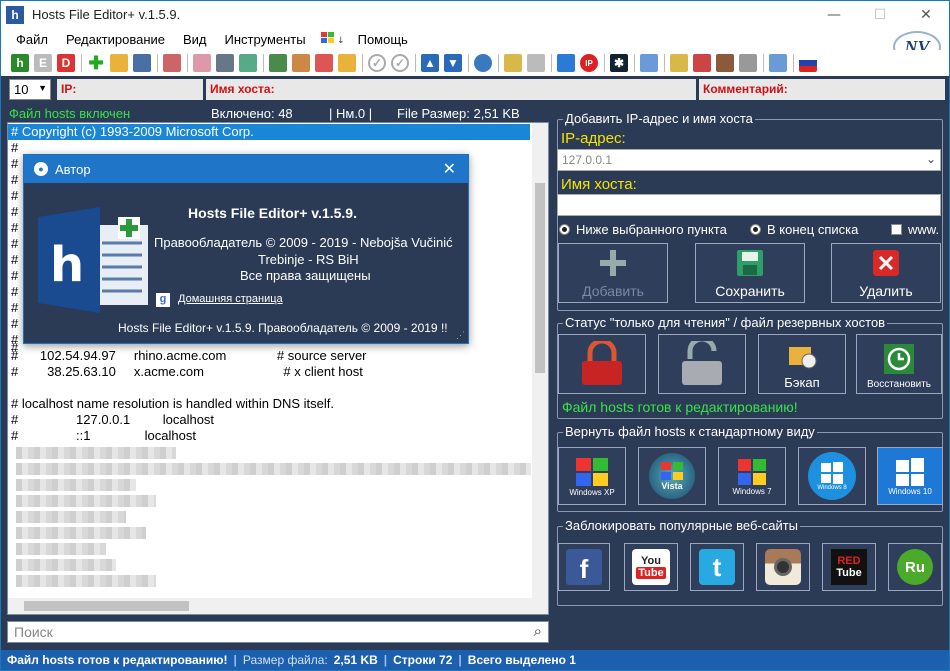  I want to click on editor-vertical-scrollbar, so click(540, 361).